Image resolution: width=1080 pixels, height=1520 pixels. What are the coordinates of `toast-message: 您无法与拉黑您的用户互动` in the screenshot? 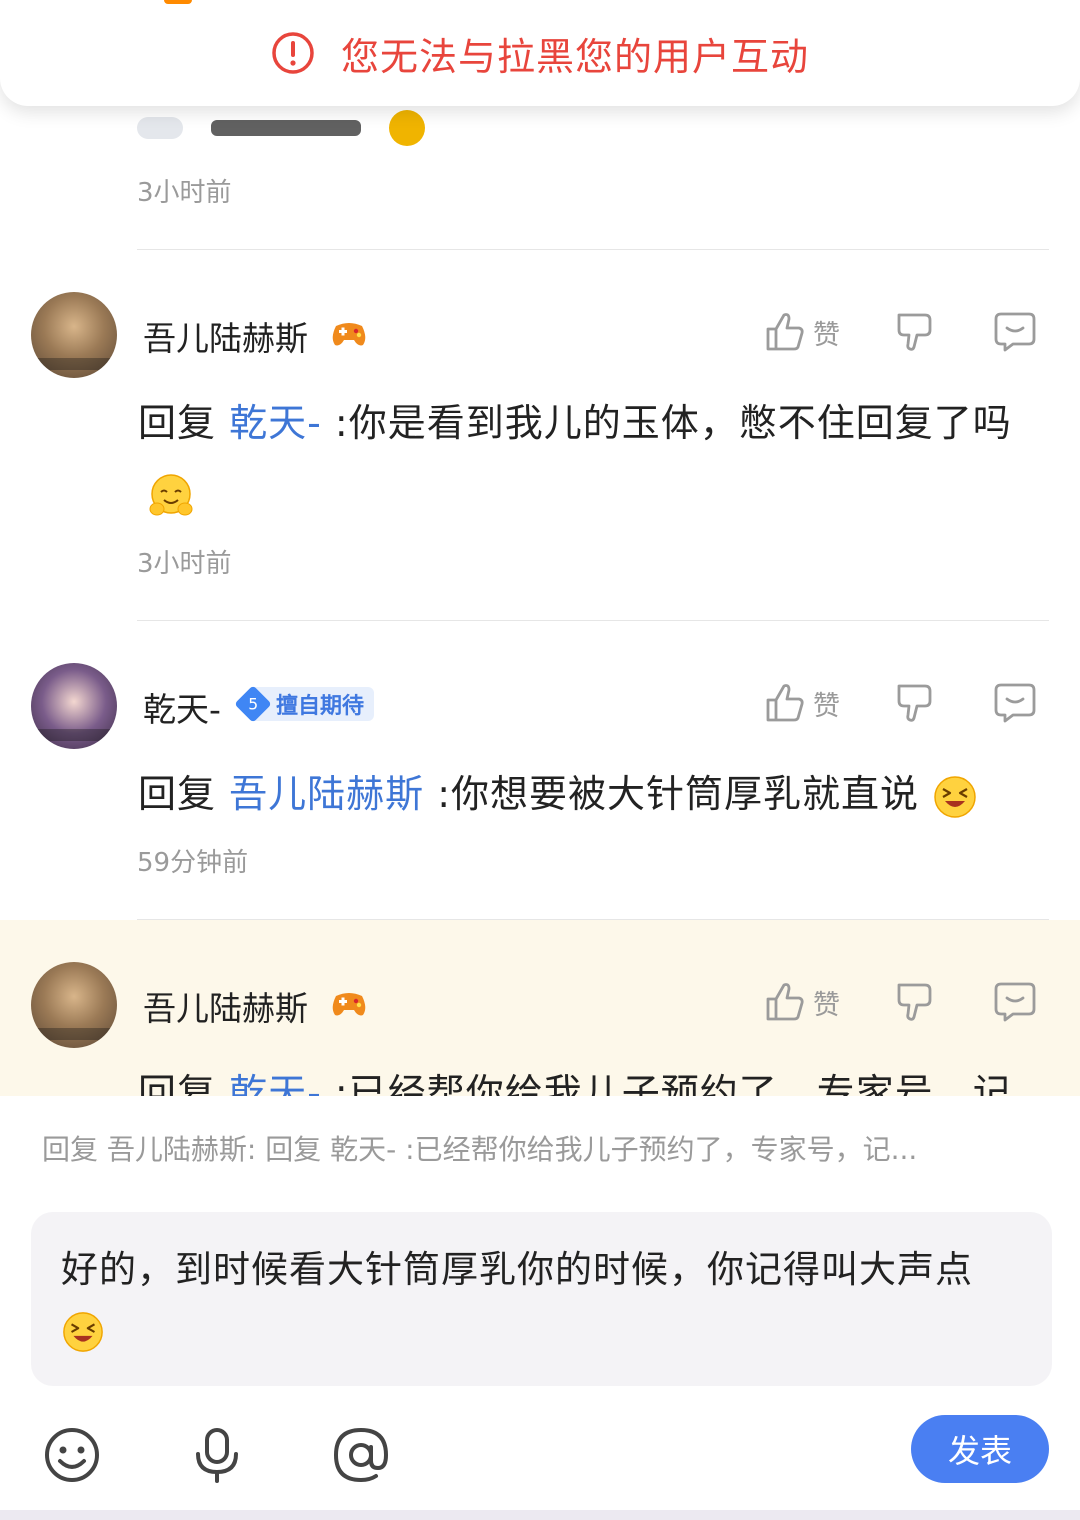 It's located at (574, 56).